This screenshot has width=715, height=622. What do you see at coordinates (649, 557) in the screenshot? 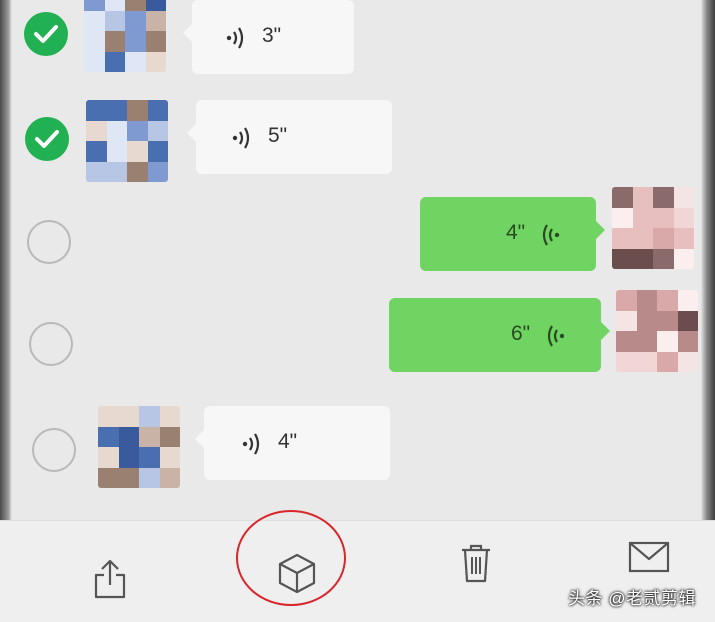
I see `mail-icon` at bounding box center [649, 557].